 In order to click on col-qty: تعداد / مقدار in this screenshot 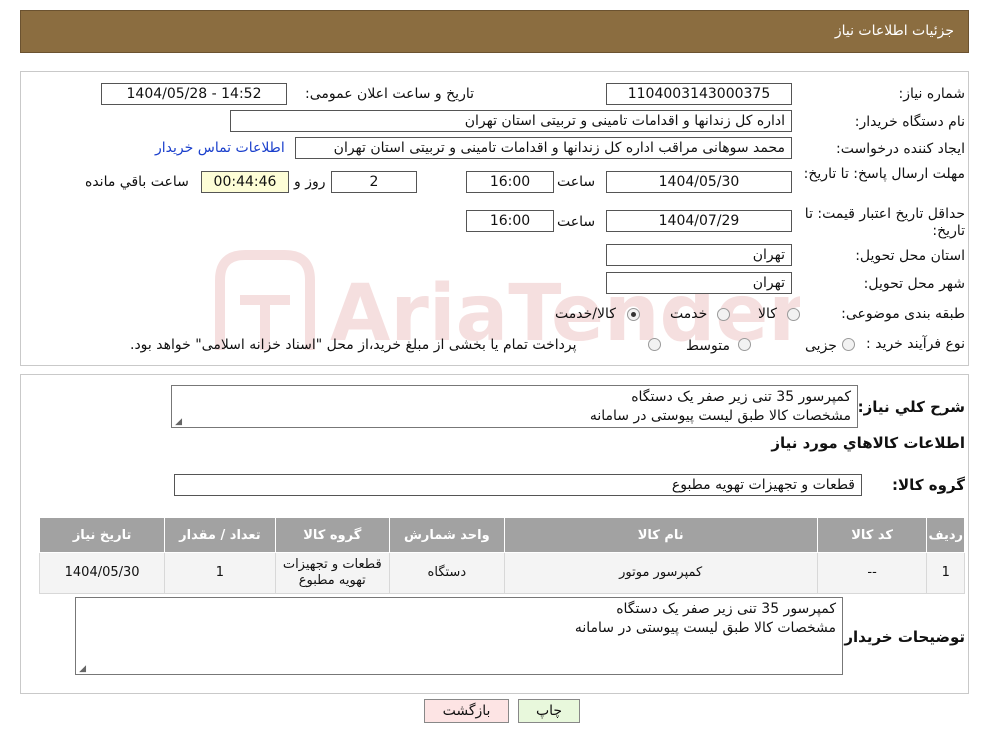, I will do `click(220, 535)`.